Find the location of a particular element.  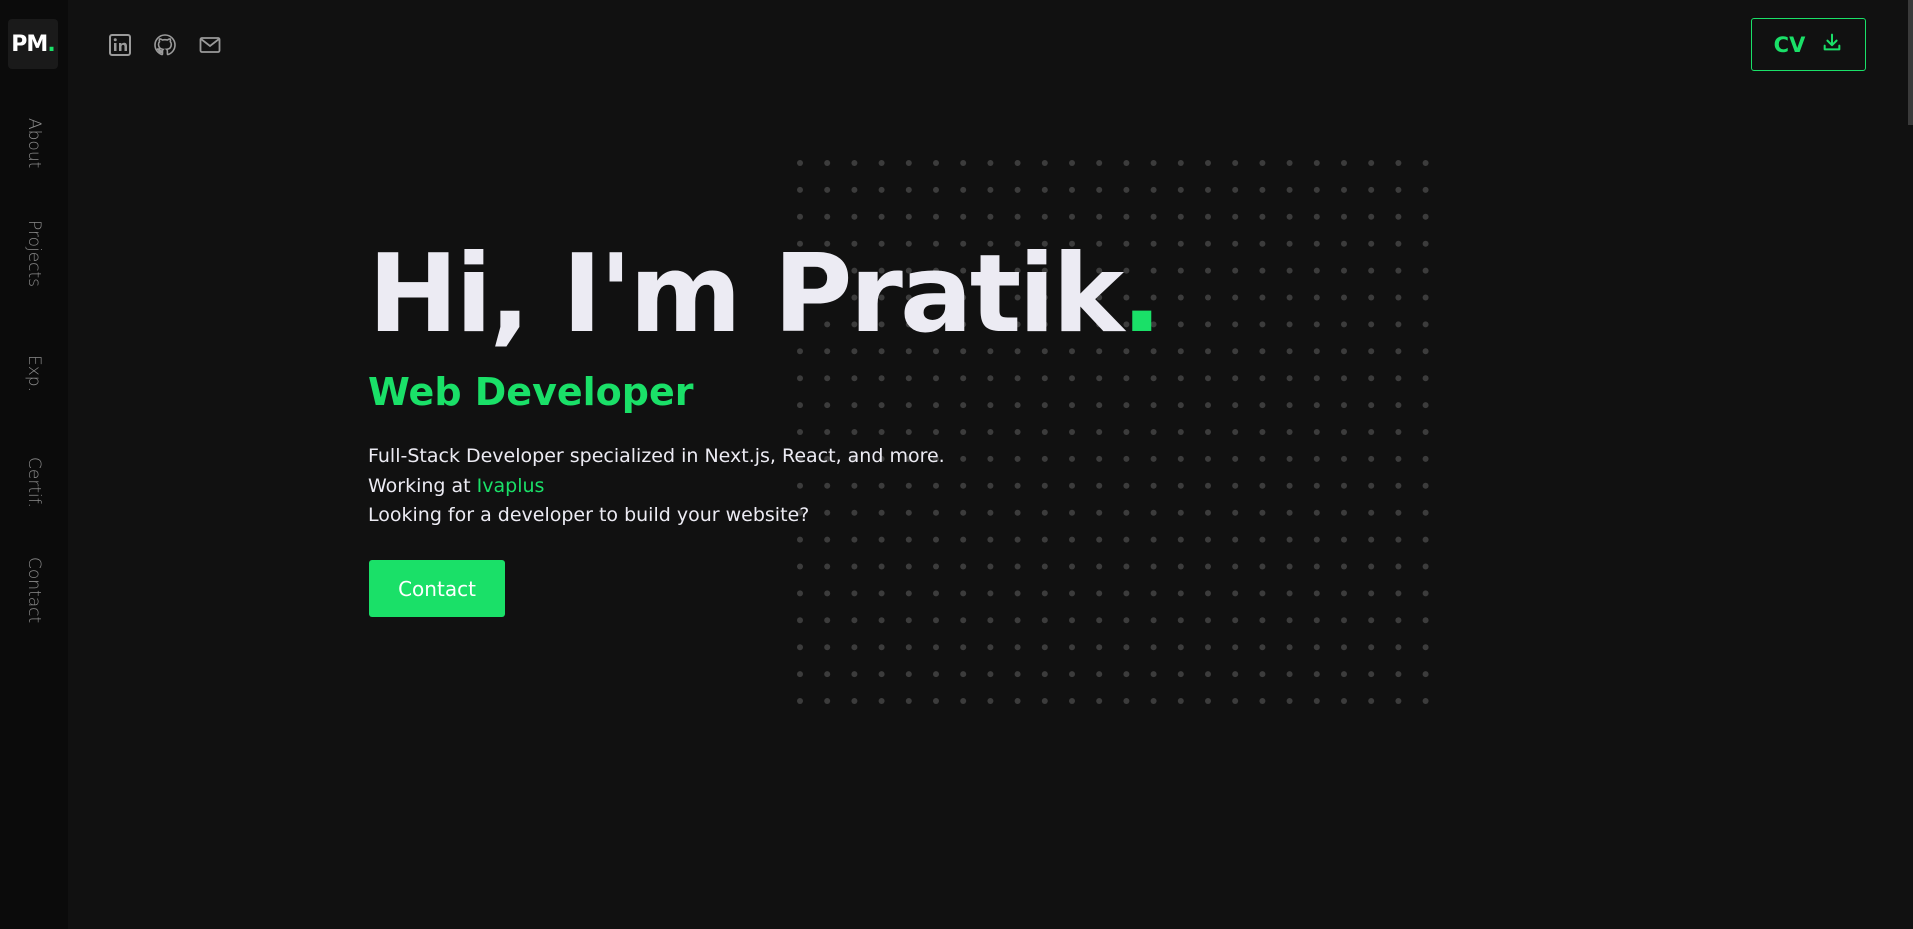

hero-title-text: Hi, I'm Pratik is located at coordinates (746, 294).